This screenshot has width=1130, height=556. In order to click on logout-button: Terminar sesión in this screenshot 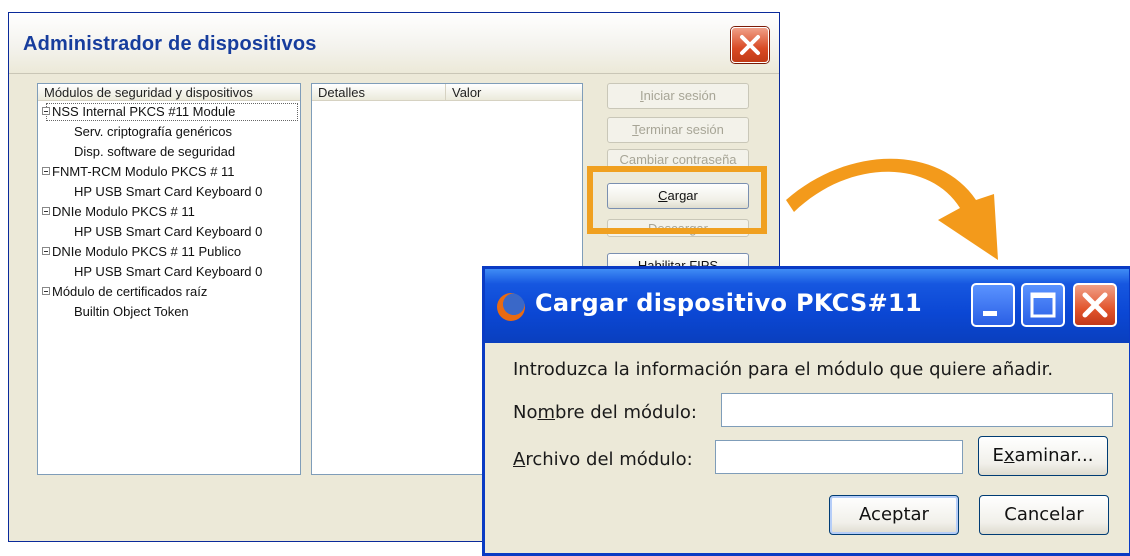, I will do `click(678, 130)`.